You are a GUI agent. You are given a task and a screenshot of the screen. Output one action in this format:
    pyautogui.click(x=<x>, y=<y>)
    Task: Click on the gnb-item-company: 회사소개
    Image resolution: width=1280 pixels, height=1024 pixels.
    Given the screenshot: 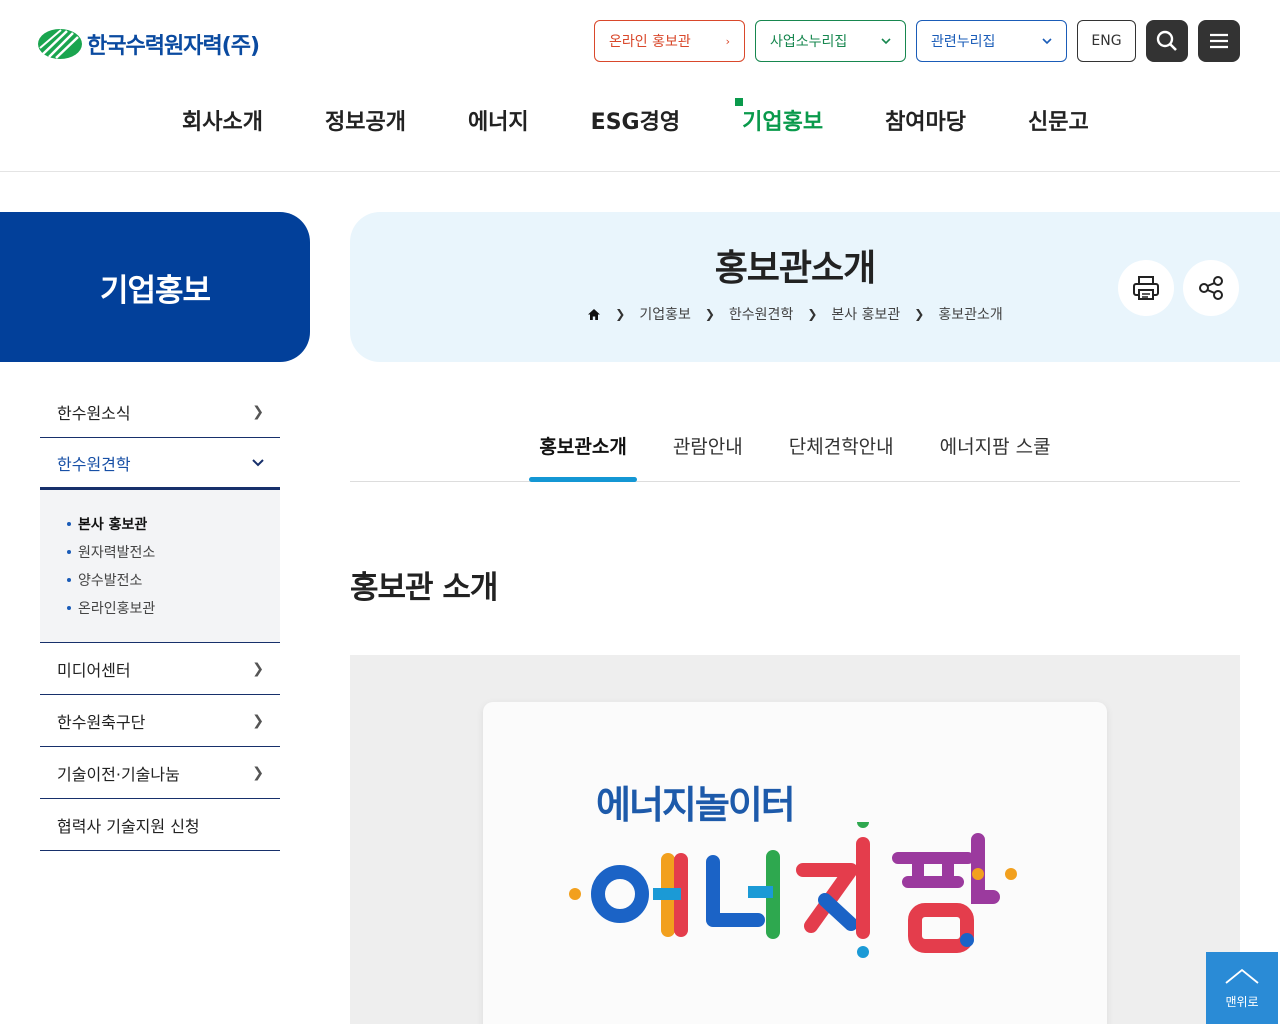 What is the action you would take?
    pyautogui.click(x=222, y=120)
    